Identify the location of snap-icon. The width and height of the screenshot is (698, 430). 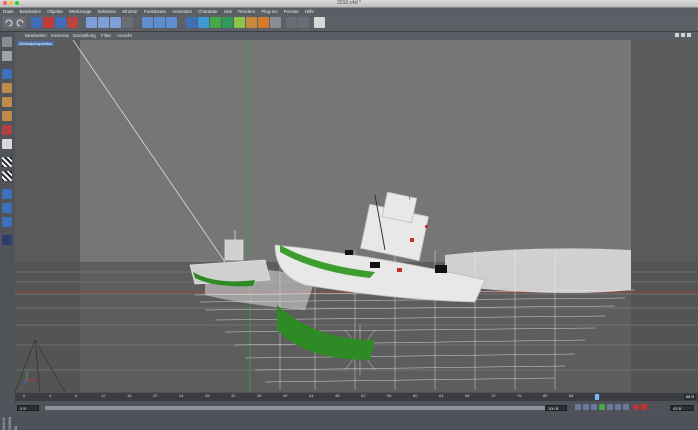
(7, 176).